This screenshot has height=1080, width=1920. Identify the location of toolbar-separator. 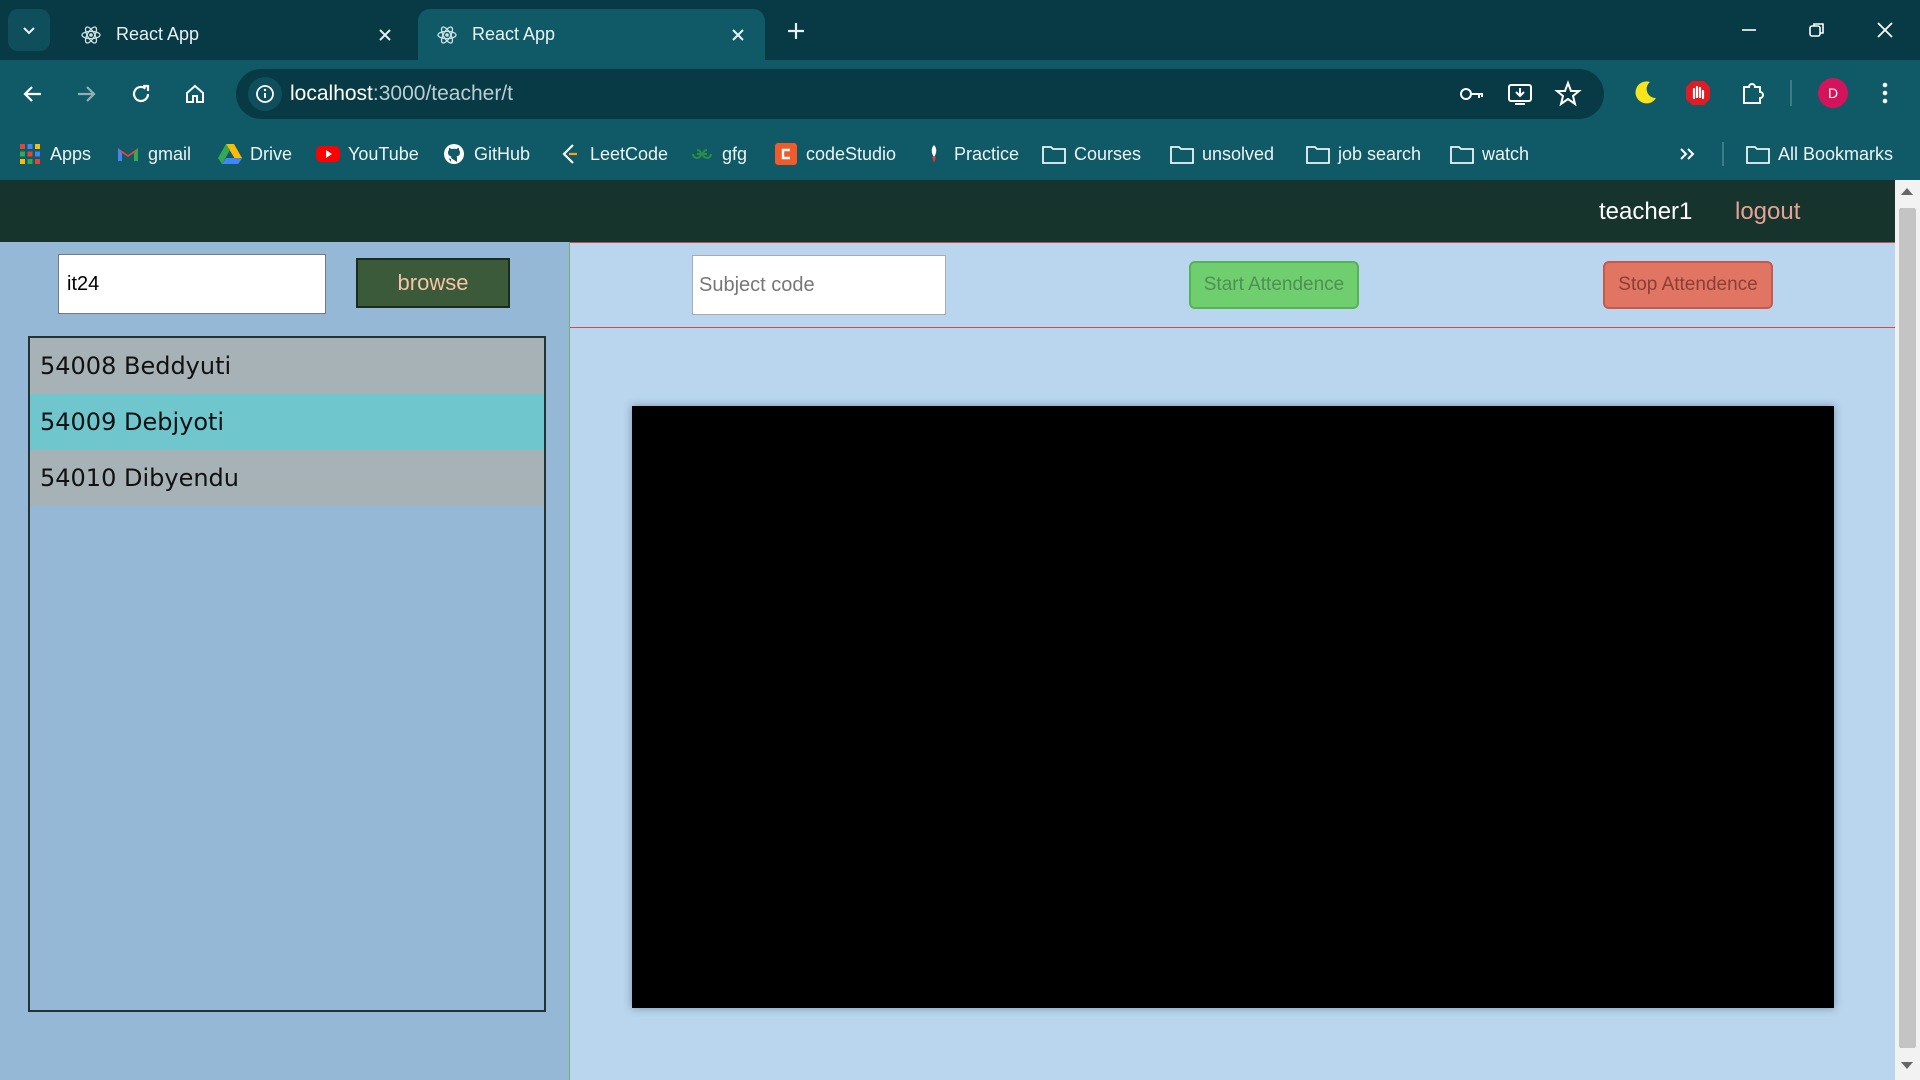
(1791, 93).